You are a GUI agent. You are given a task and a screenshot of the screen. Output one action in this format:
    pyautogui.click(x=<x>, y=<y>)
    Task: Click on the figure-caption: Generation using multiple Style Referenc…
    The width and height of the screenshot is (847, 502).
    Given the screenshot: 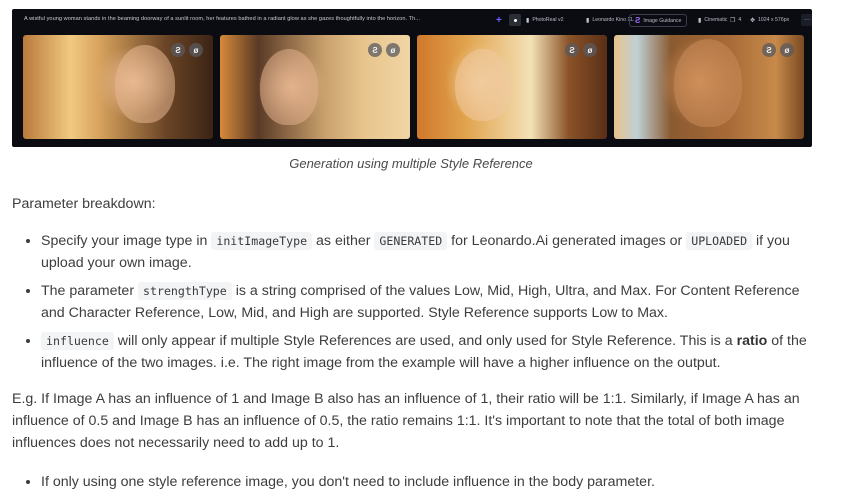 What is the action you would take?
    pyautogui.click(x=411, y=163)
    